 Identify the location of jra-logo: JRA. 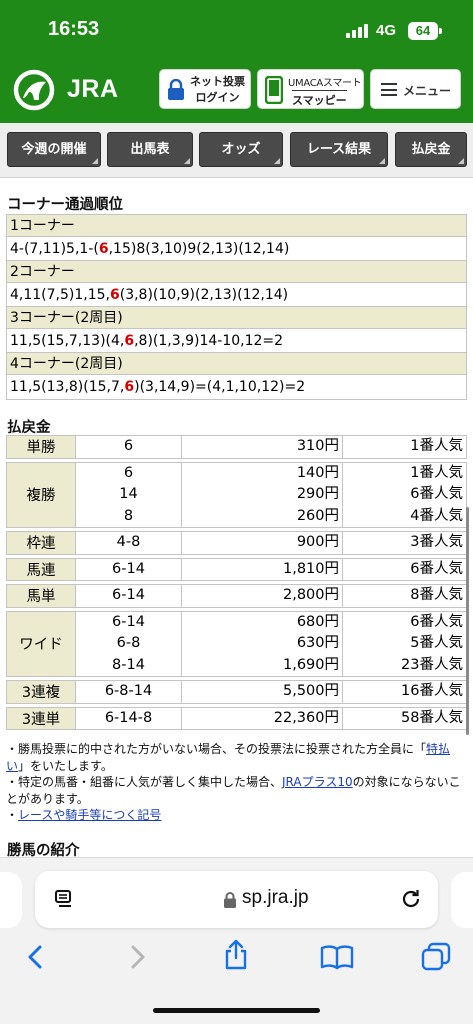
(67, 90).